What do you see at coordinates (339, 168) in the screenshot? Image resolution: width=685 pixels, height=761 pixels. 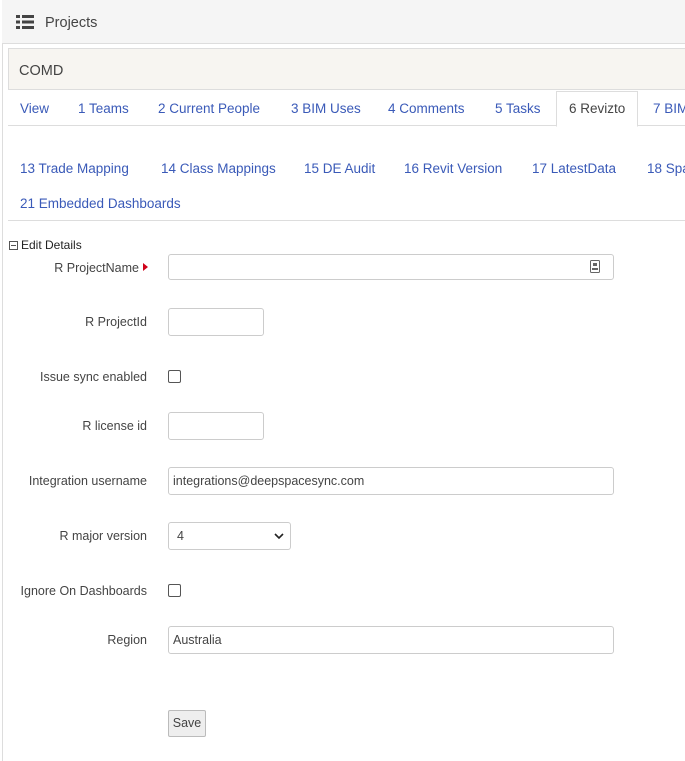 I see `tab-de-audit: 15 DE Audit` at bounding box center [339, 168].